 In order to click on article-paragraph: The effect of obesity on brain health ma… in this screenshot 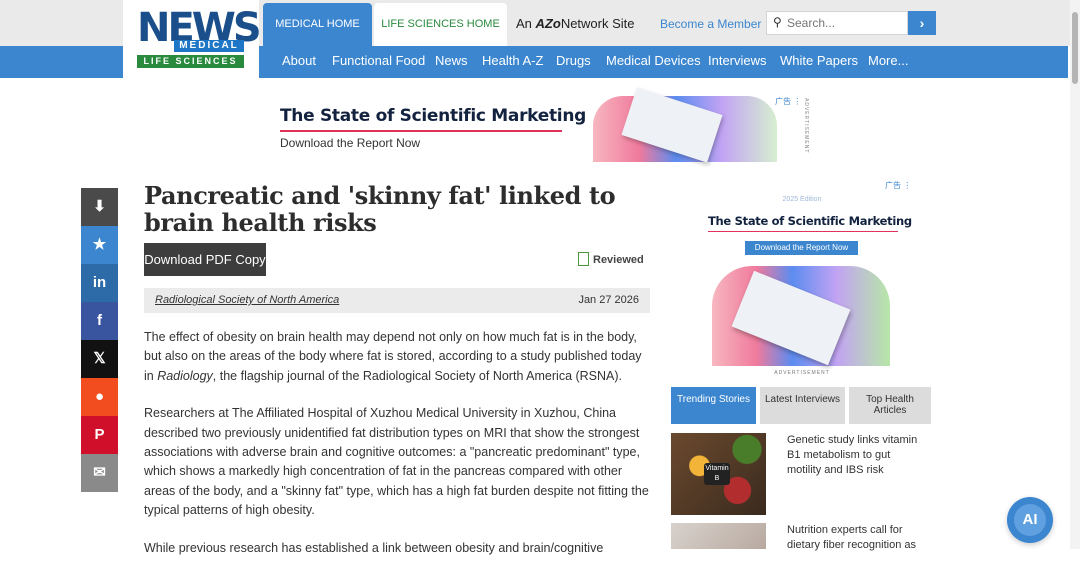, I will do `click(398, 357)`.